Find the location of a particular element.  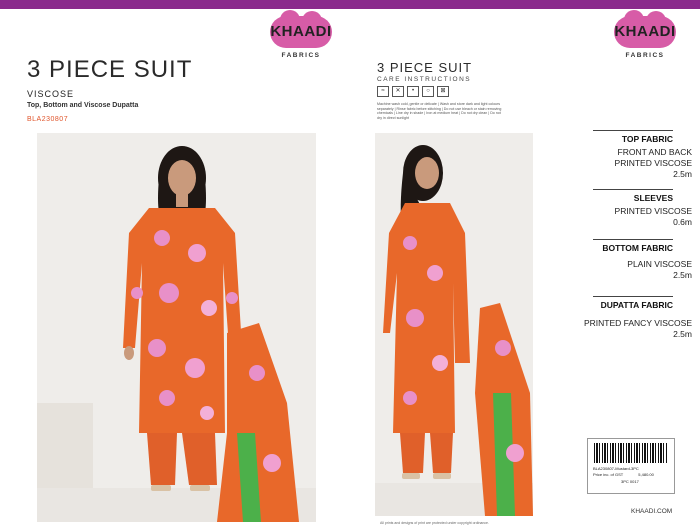

price-label: Price inc. of GST is located at coordinates (608, 474).